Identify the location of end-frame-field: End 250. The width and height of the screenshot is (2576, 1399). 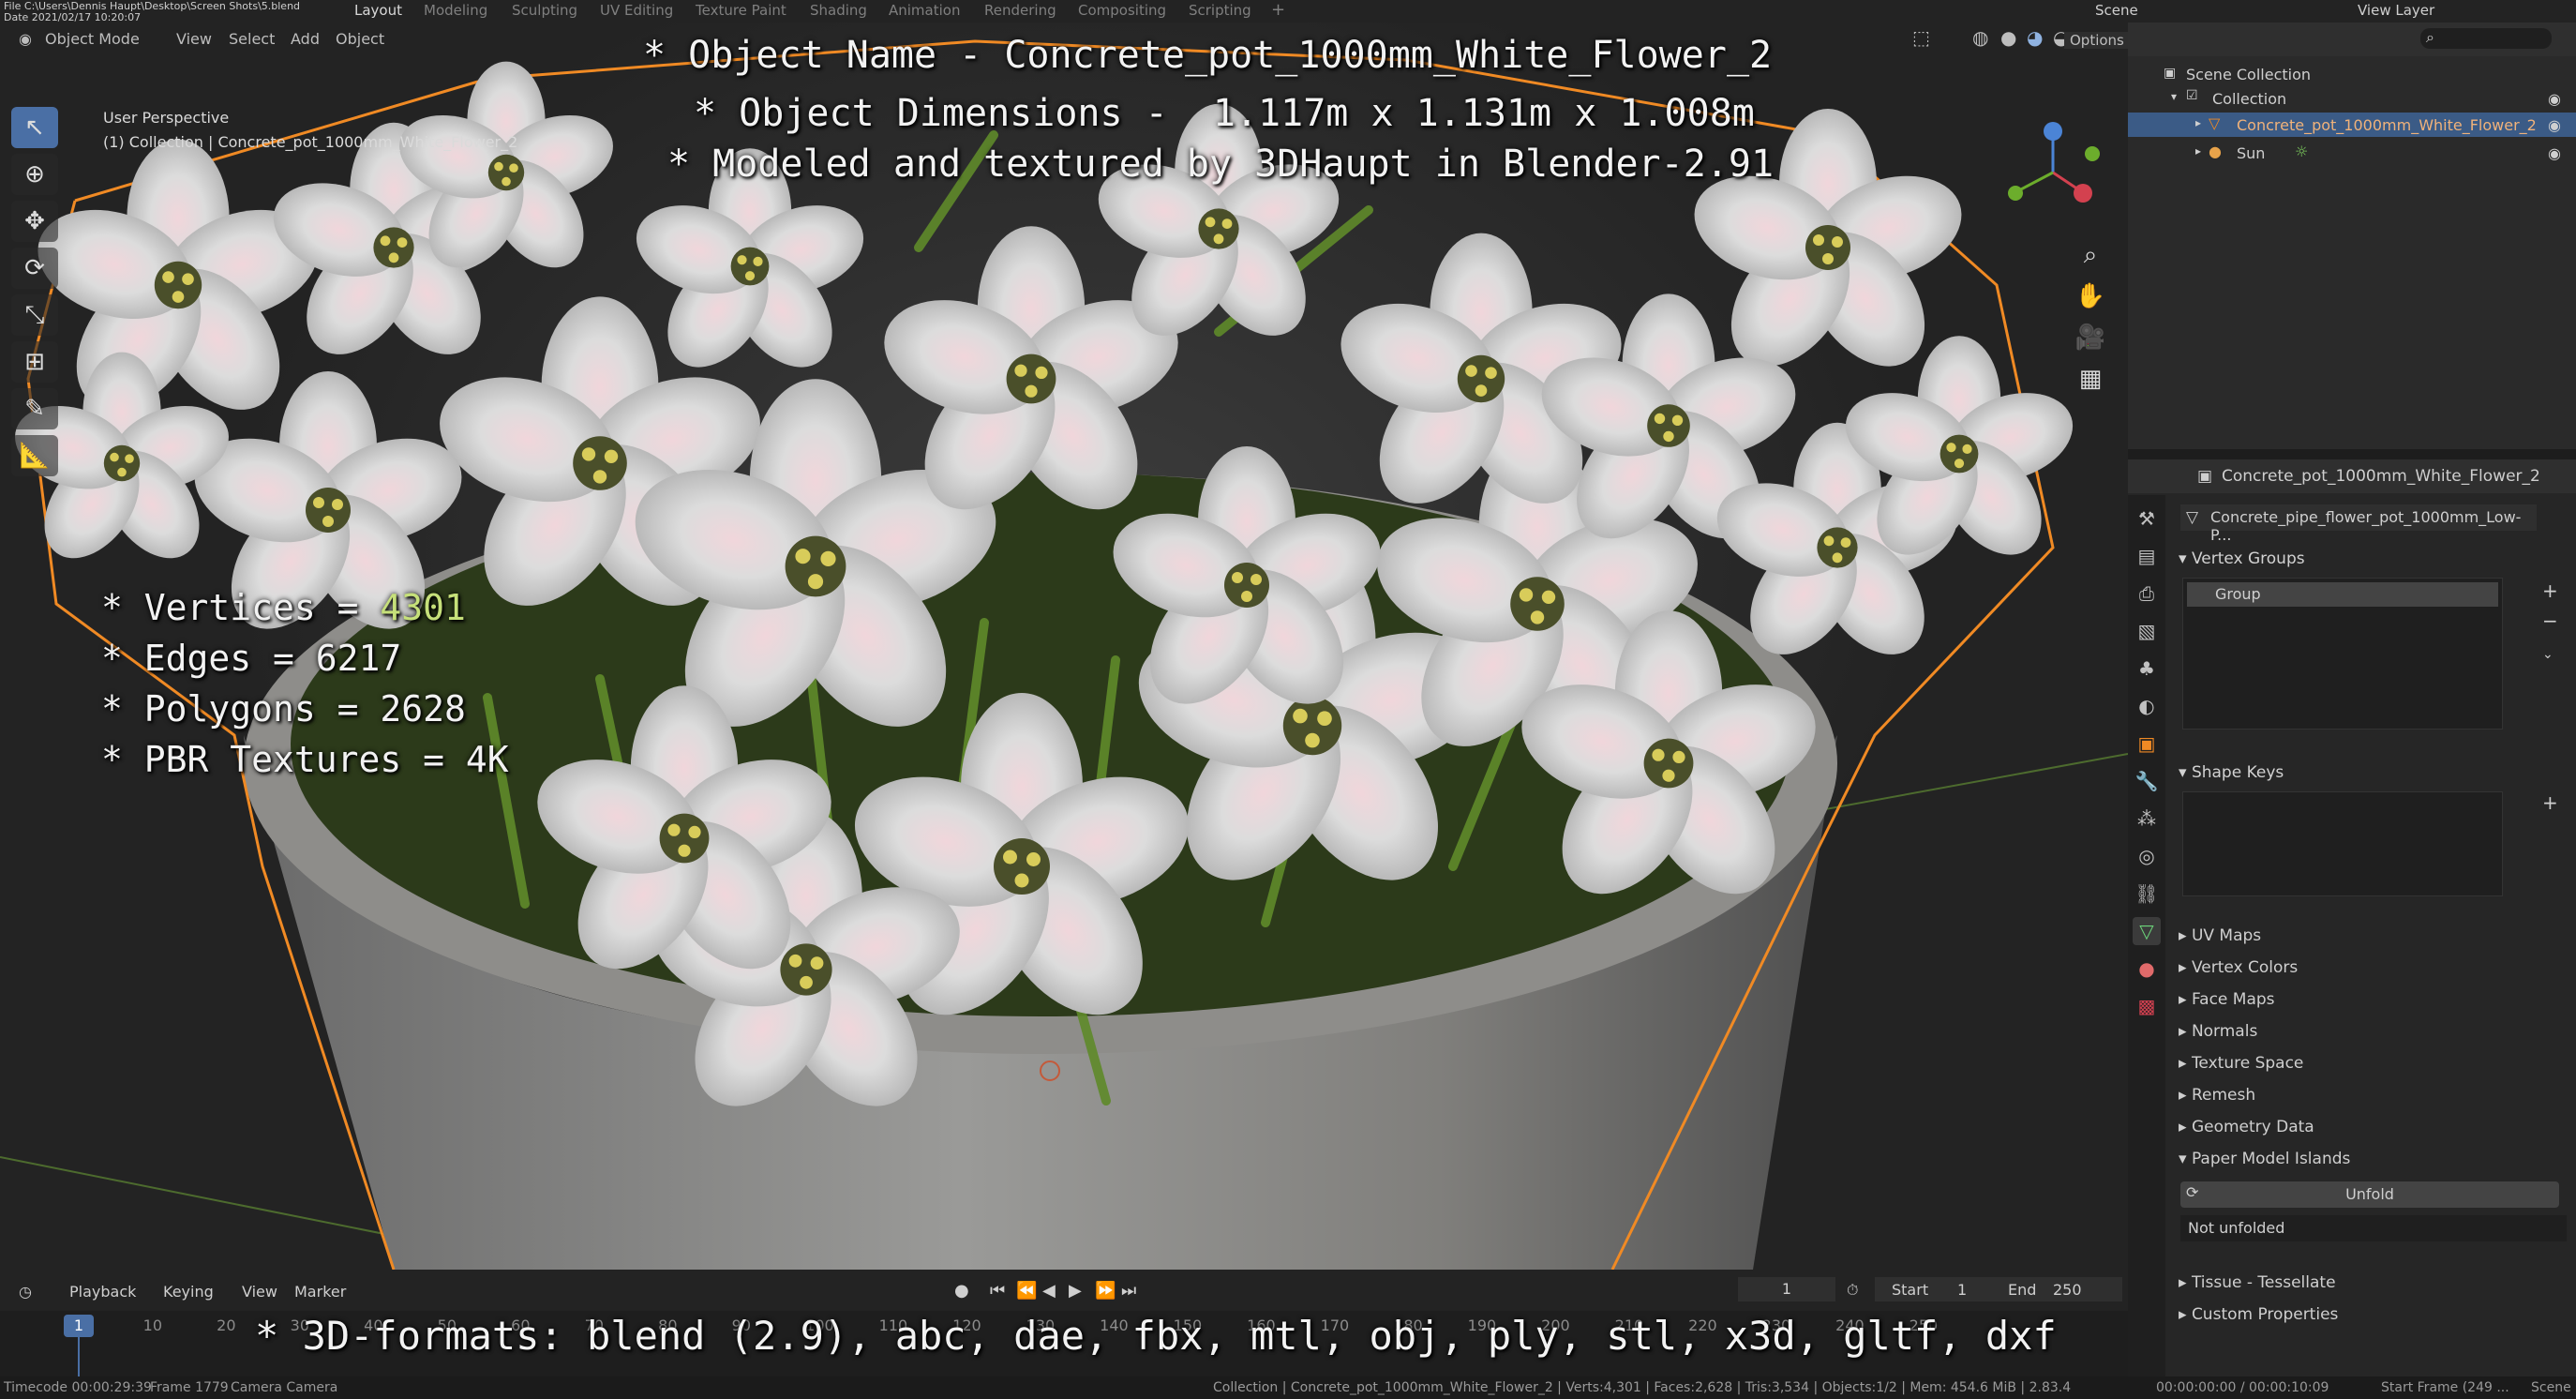
(2056, 1289).